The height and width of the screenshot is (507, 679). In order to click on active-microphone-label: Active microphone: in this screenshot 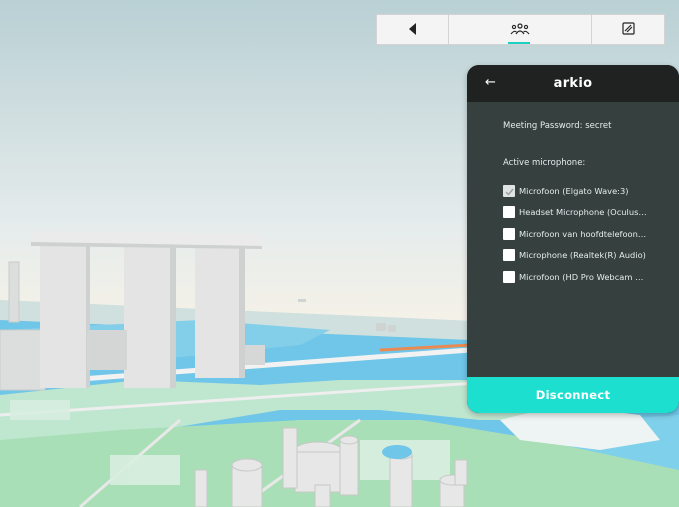, I will do `click(544, 163)`.